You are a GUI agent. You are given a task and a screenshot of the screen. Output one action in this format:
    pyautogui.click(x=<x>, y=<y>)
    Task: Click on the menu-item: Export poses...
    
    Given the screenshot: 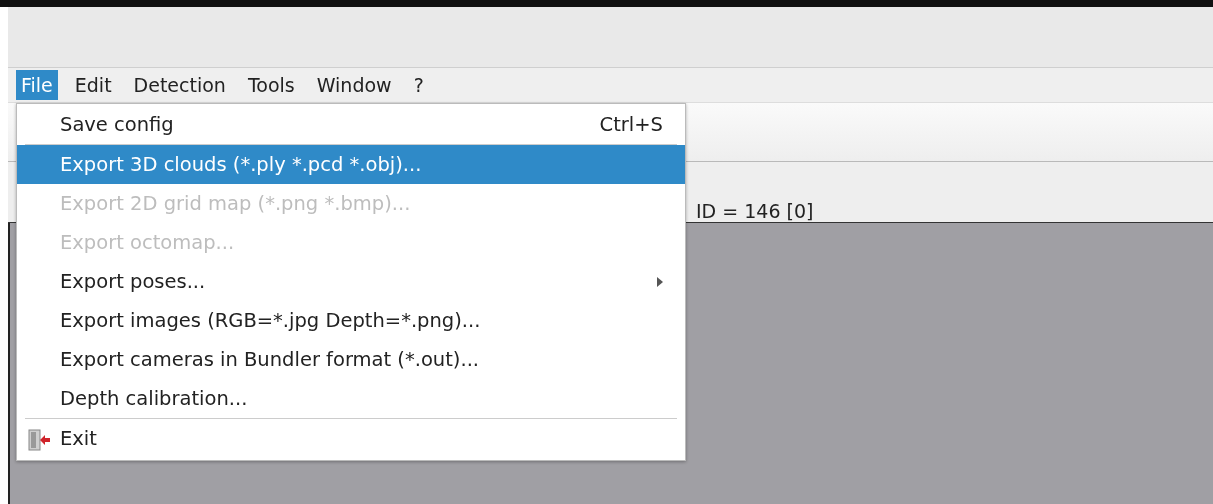 What is the action you would take?
    pyautogui.click(x=351, y=281)
    